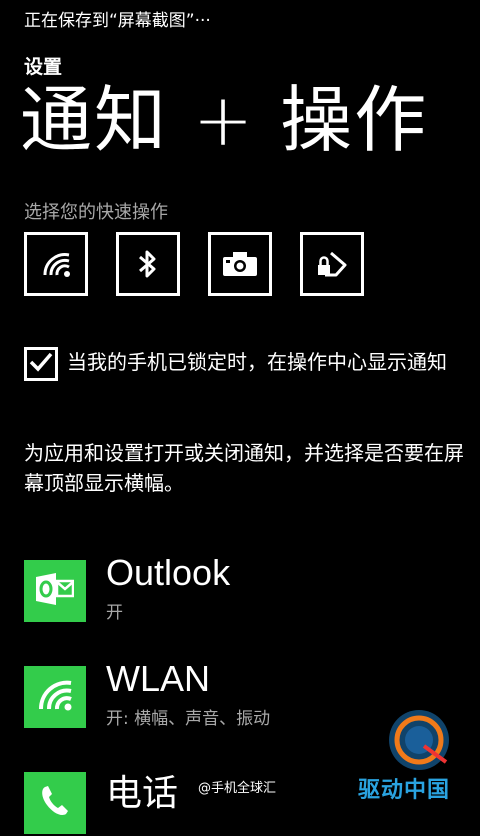 Image resolution: width=480 pixels, height=836 pixels. I want to click on quick-actions-label: 选择您的快速操作, so click(96, 212).